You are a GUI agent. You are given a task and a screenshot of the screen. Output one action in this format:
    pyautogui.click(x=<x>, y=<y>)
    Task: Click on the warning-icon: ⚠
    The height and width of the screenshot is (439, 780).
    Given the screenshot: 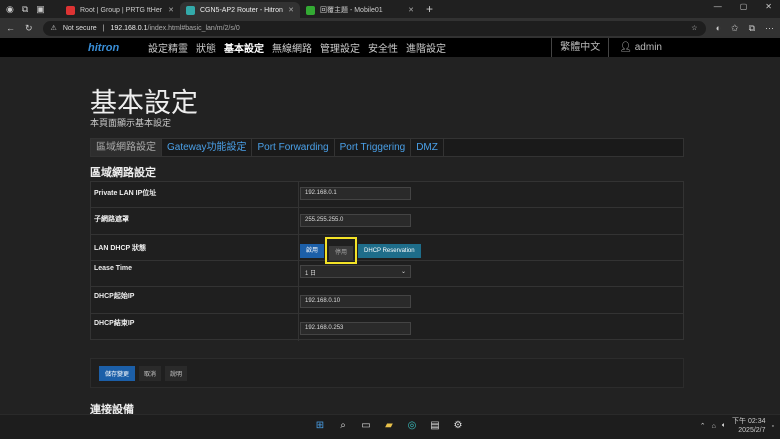 What is the action you would take?
    pyautogui.click(x=54, y=28)
    